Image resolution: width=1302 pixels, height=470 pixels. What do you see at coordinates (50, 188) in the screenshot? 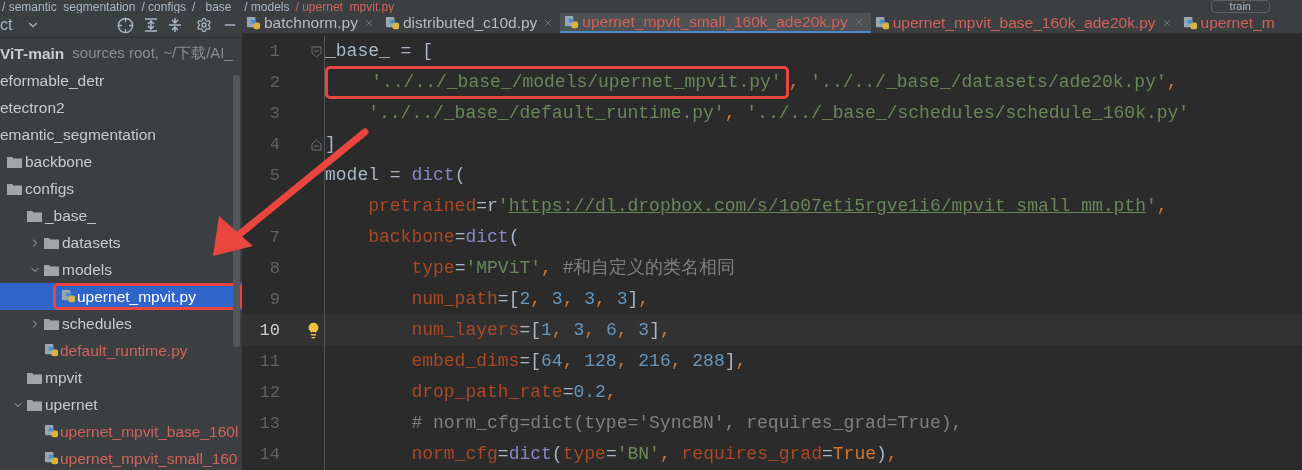
I see `folder-name: configs` at bounding box center [50, 188].